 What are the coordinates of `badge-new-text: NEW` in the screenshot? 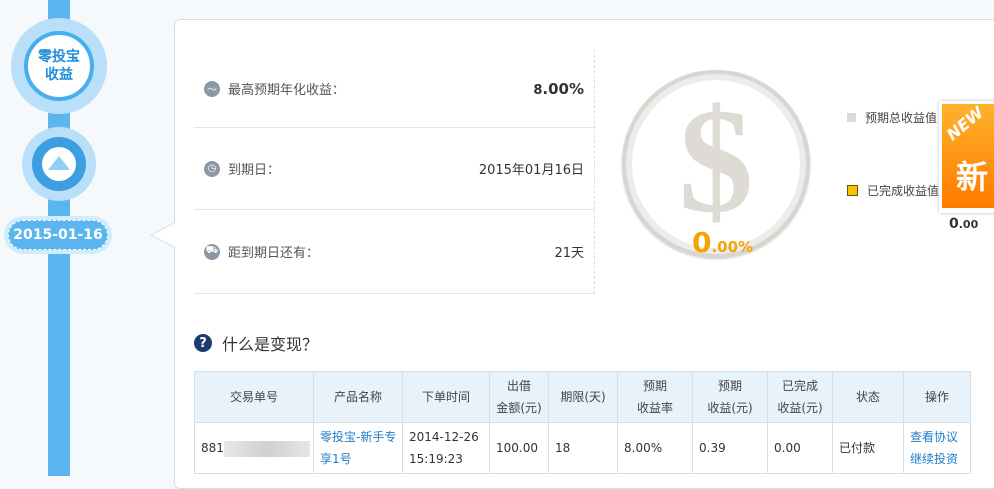 It's located at (965, 124).